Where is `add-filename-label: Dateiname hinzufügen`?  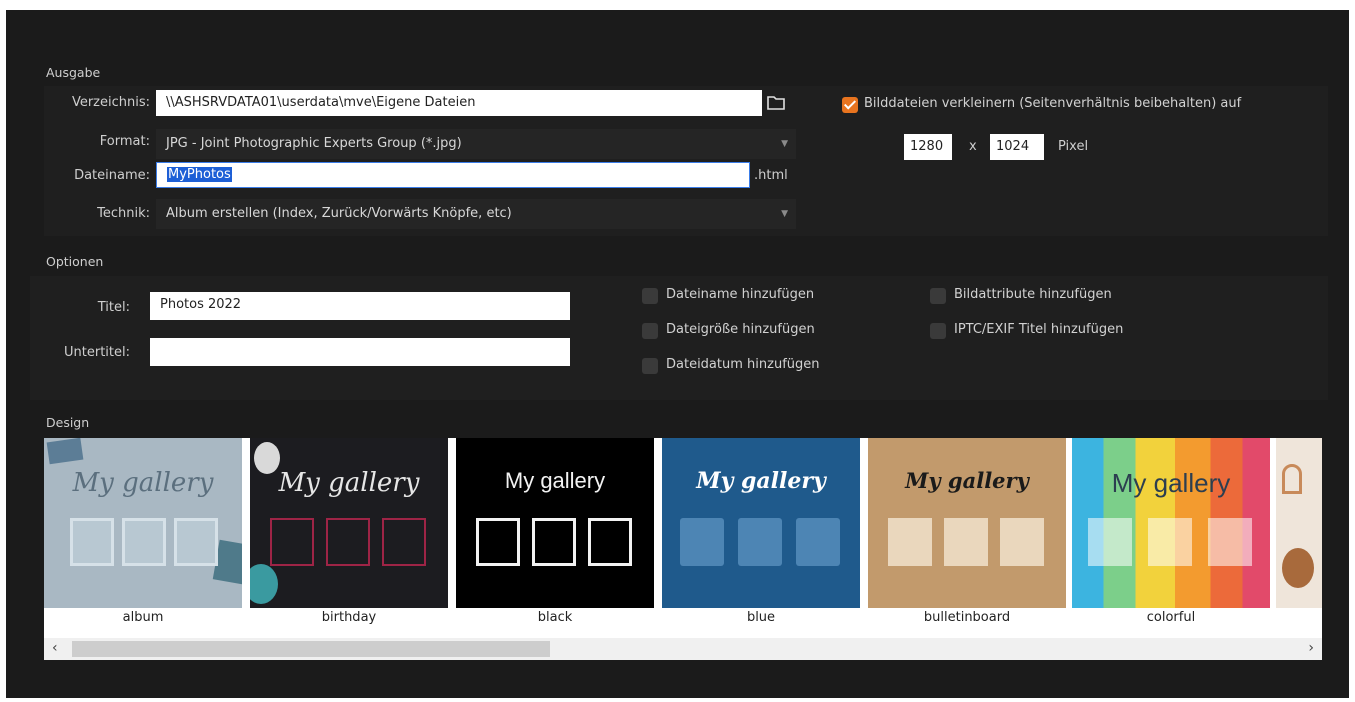
add-filename-label: Dateiname hinzufügen is located at coordinates (740, 294).